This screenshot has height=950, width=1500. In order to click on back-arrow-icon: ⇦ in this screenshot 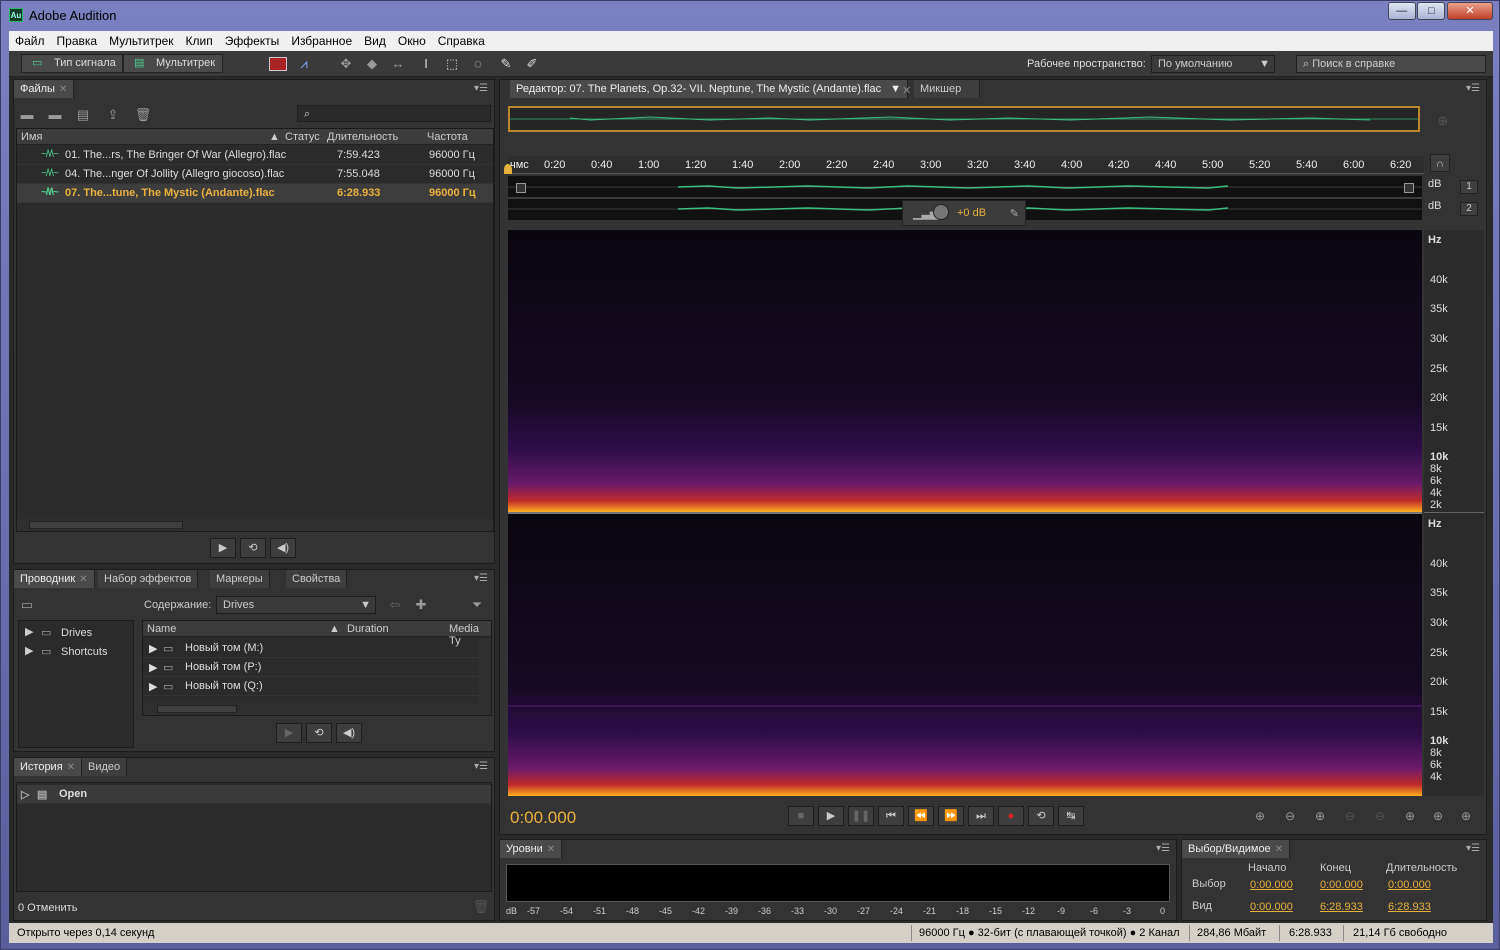, I will do `click(395, 605)`.